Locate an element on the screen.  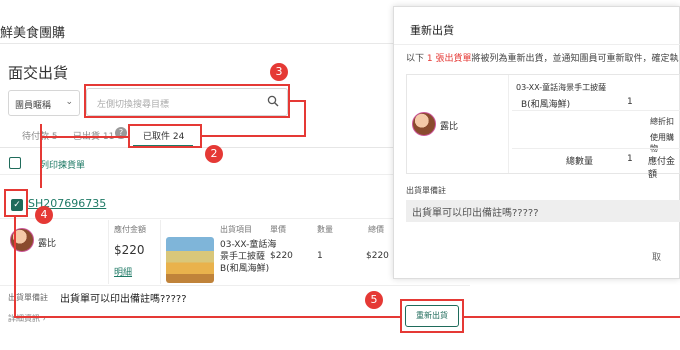
desc-prefix: 以下 is located at coordinates (415, 59).